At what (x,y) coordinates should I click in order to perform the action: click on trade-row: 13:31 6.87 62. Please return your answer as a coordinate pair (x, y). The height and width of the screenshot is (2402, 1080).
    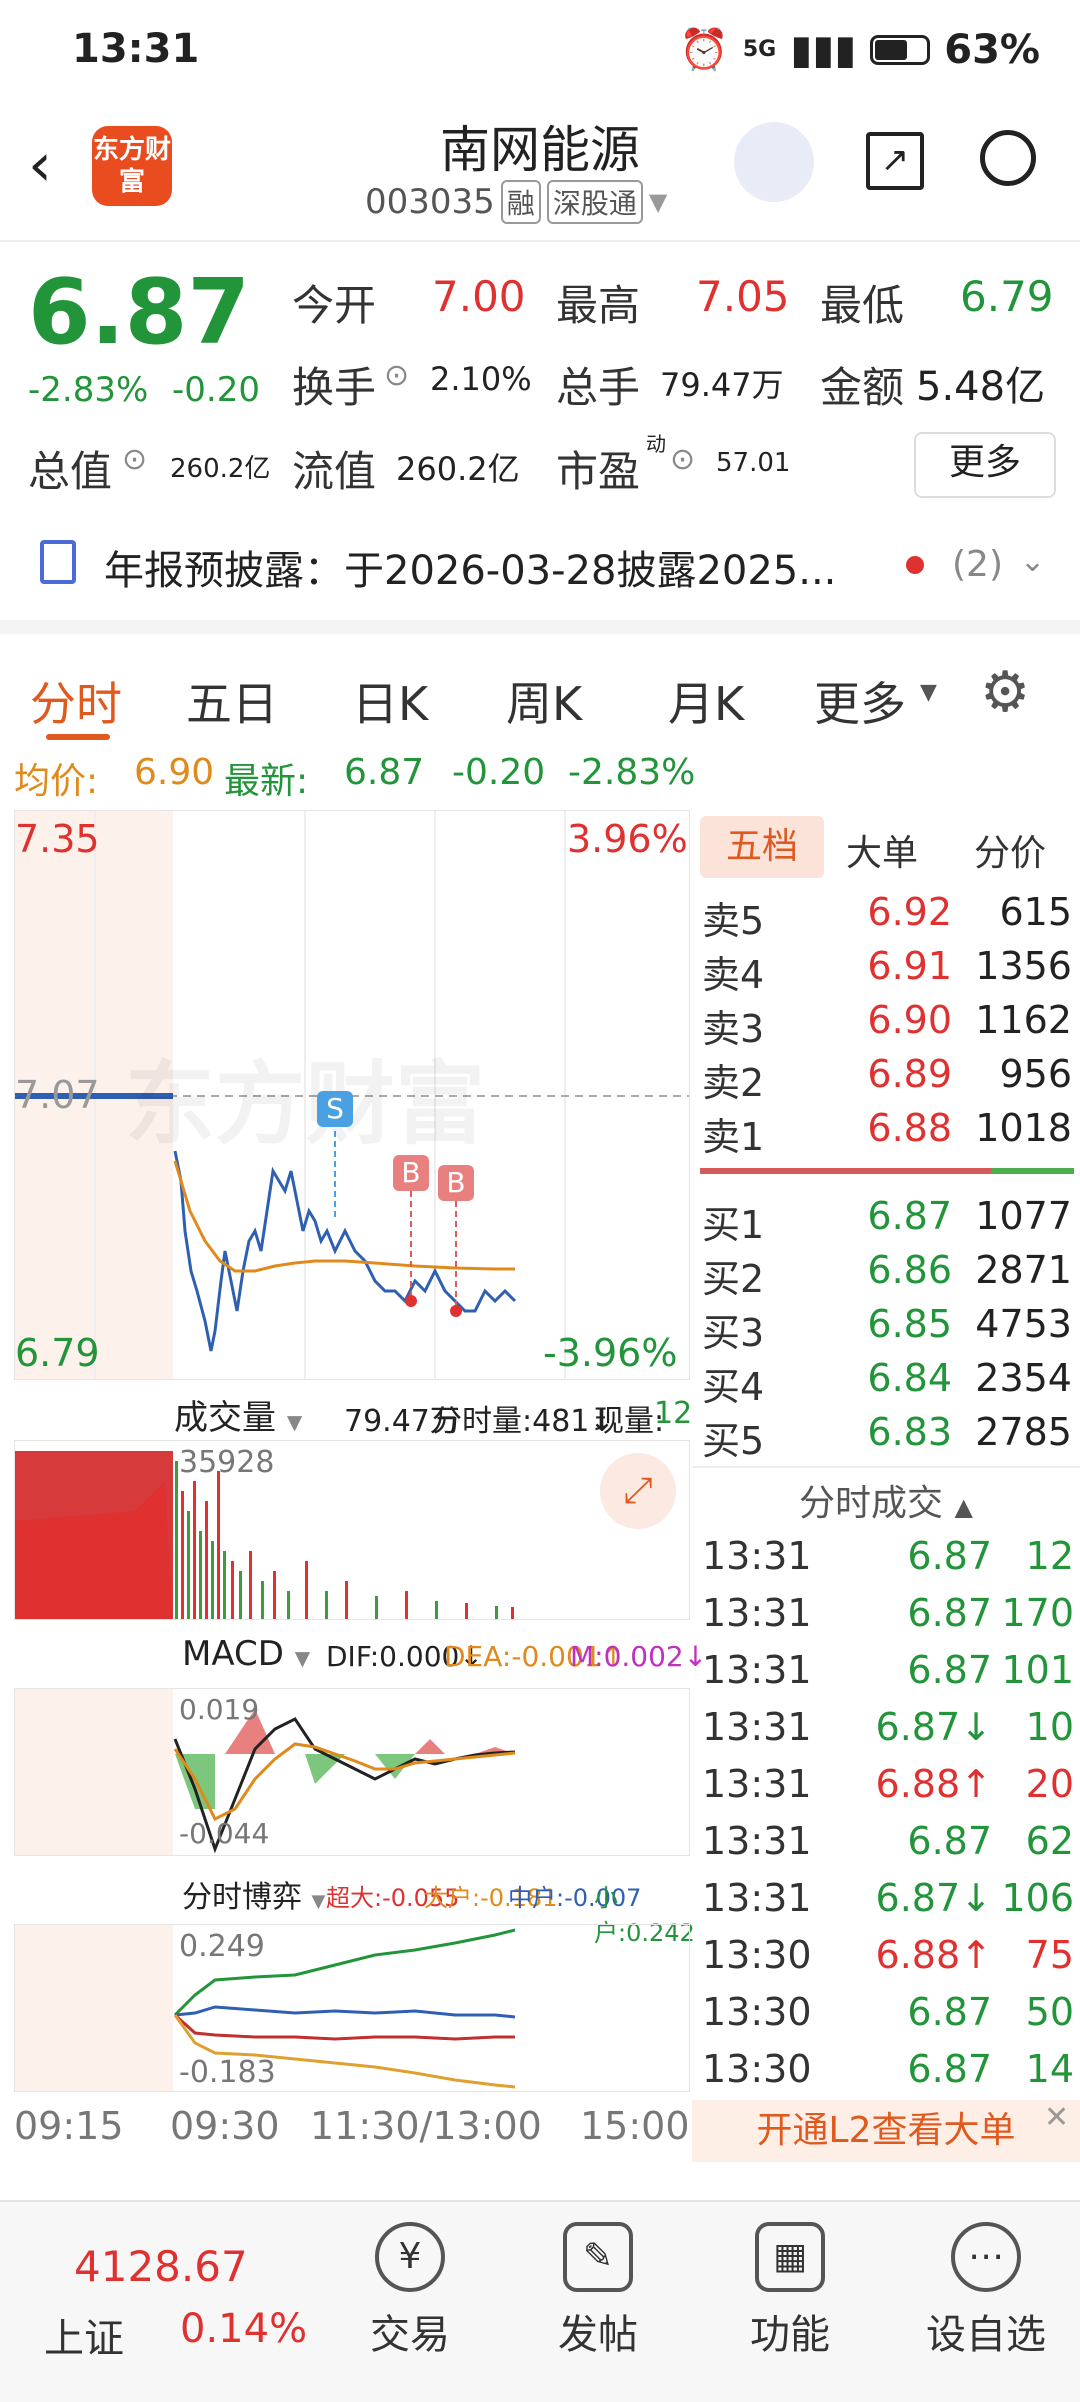
    Looking at the image, I should click on (888, 1841).